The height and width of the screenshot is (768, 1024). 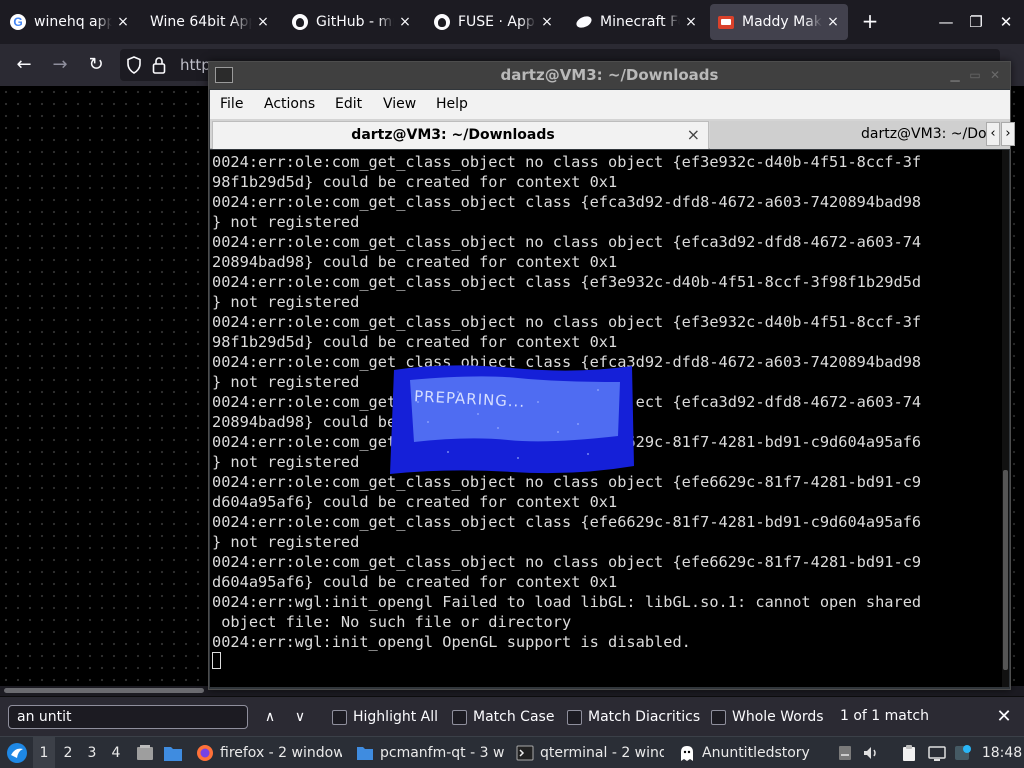 I want to click on browser-tab-maddy-makes-games: Maddy Makes Games ×, so click(x=779, y=22).